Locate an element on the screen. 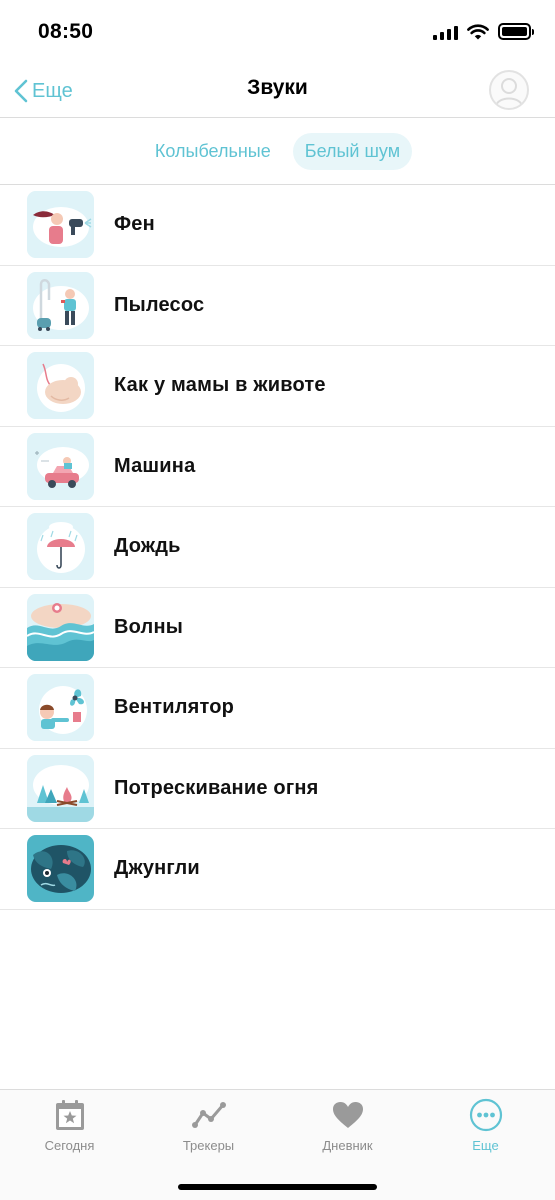 This screenshot has width=555, height=1200. list-item-label: Машина is located at coordinates (155, 465).